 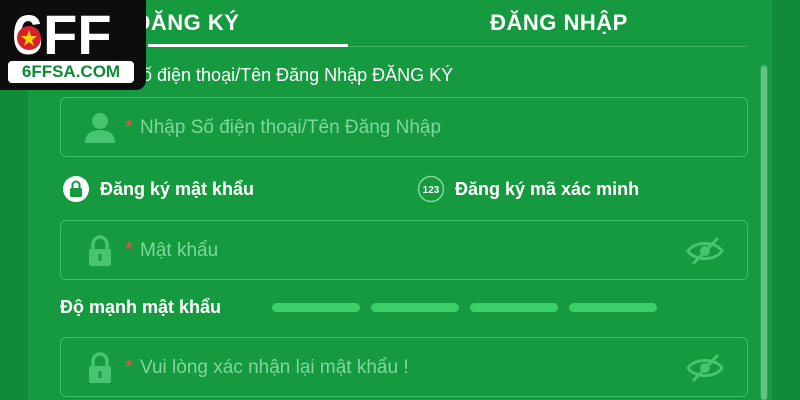 I want to click on username-input: * Nhập Số điện thoại/Tên Đăng Nhập, so click(x=404, y=127).